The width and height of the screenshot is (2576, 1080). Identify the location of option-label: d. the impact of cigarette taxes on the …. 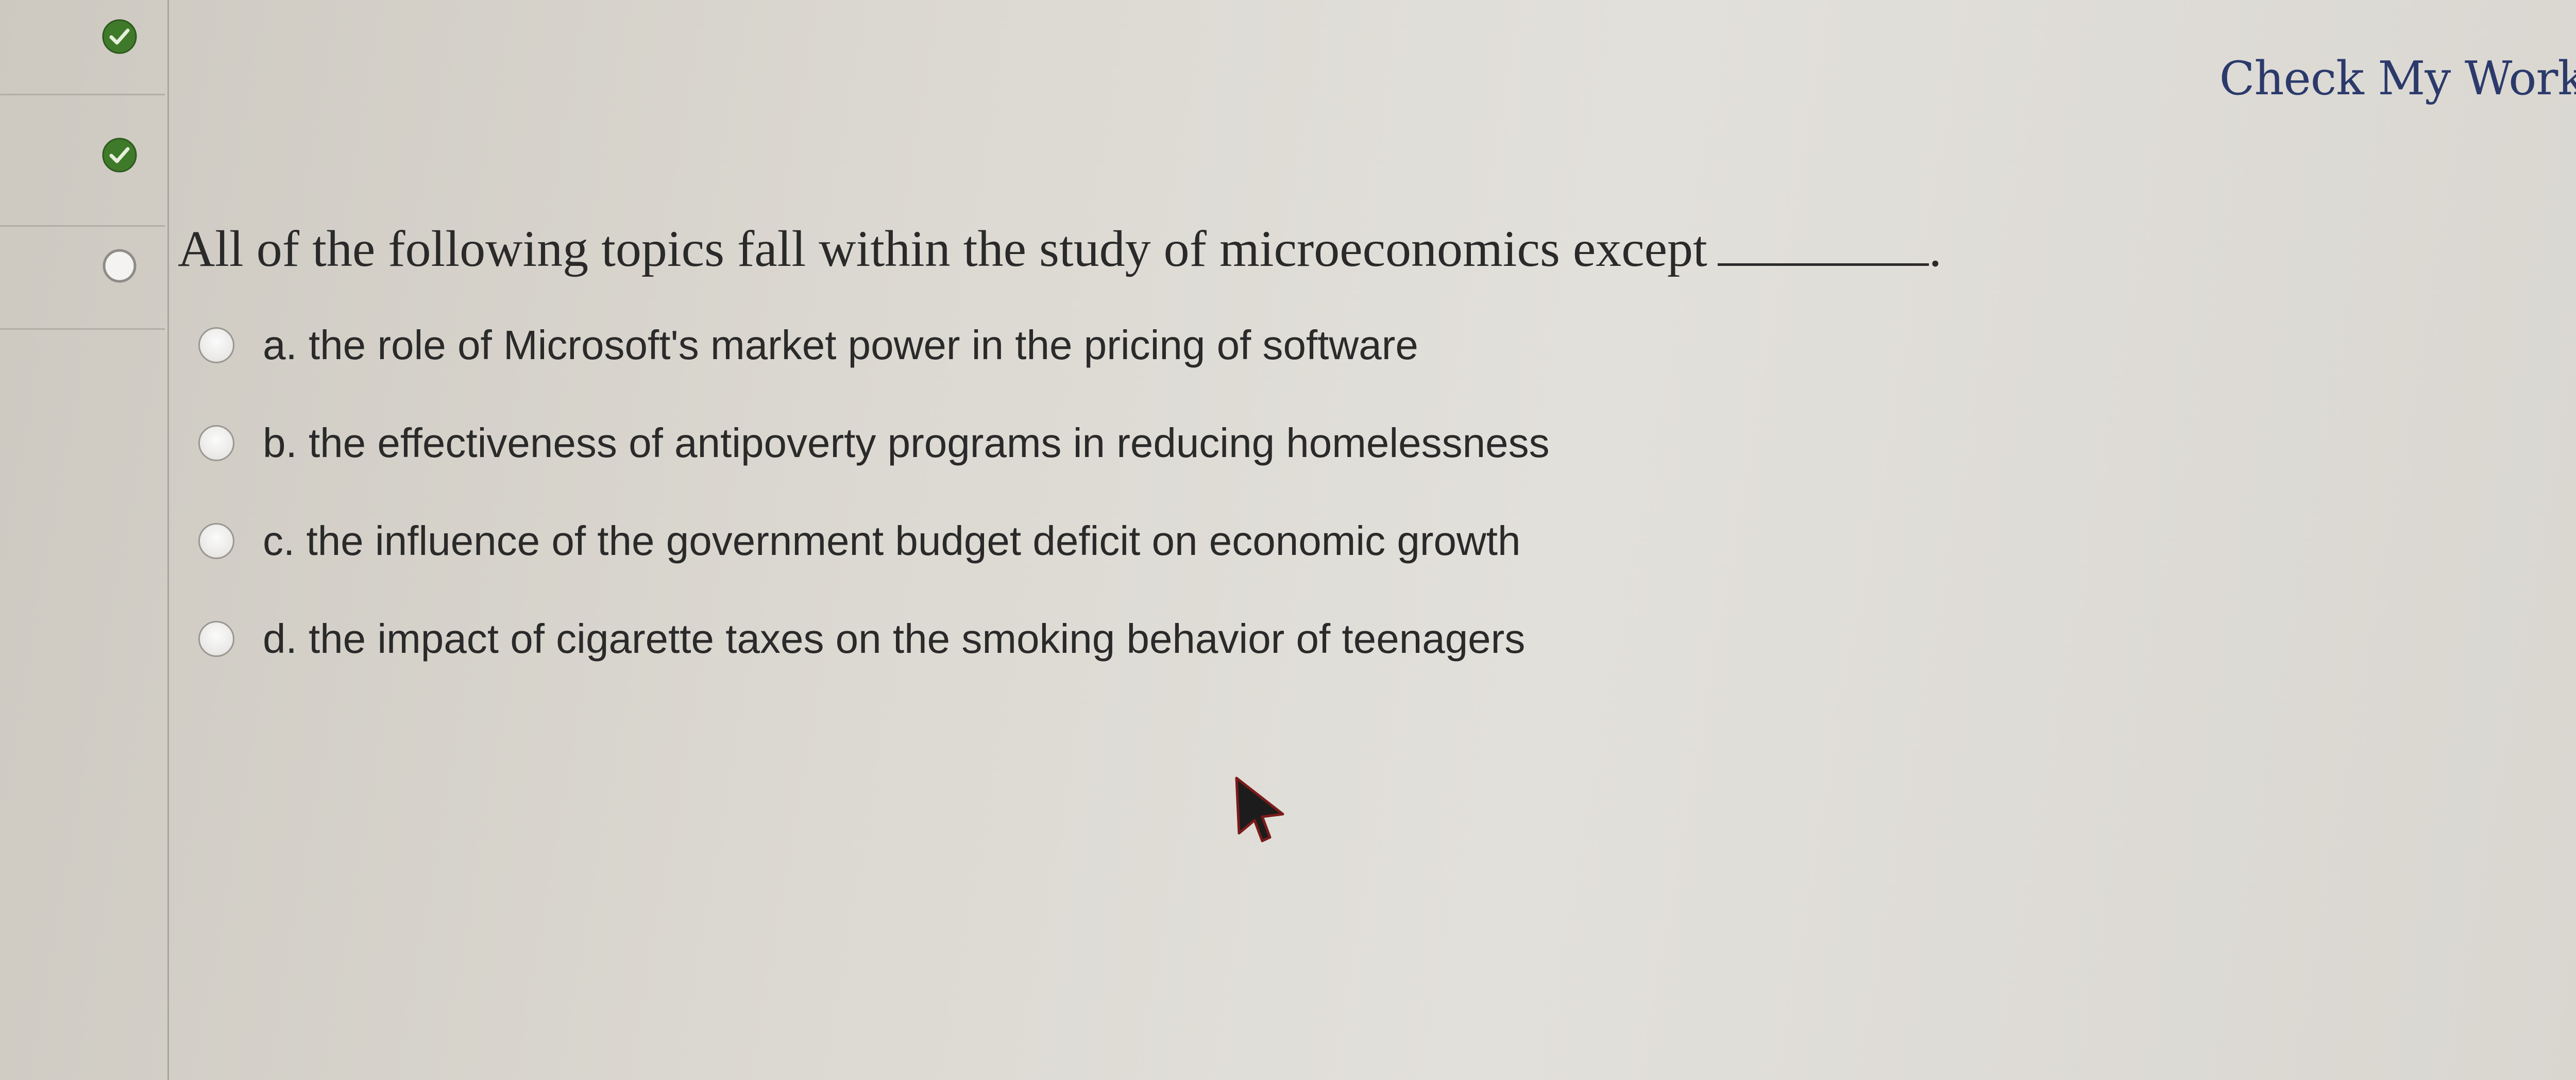
(894, 639).